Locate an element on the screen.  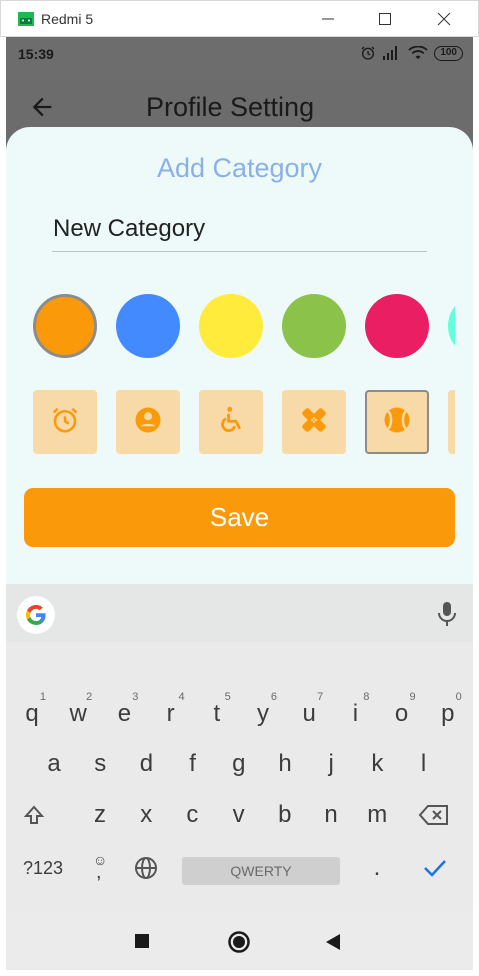
key-label: n is located at coordinates (331, 814).